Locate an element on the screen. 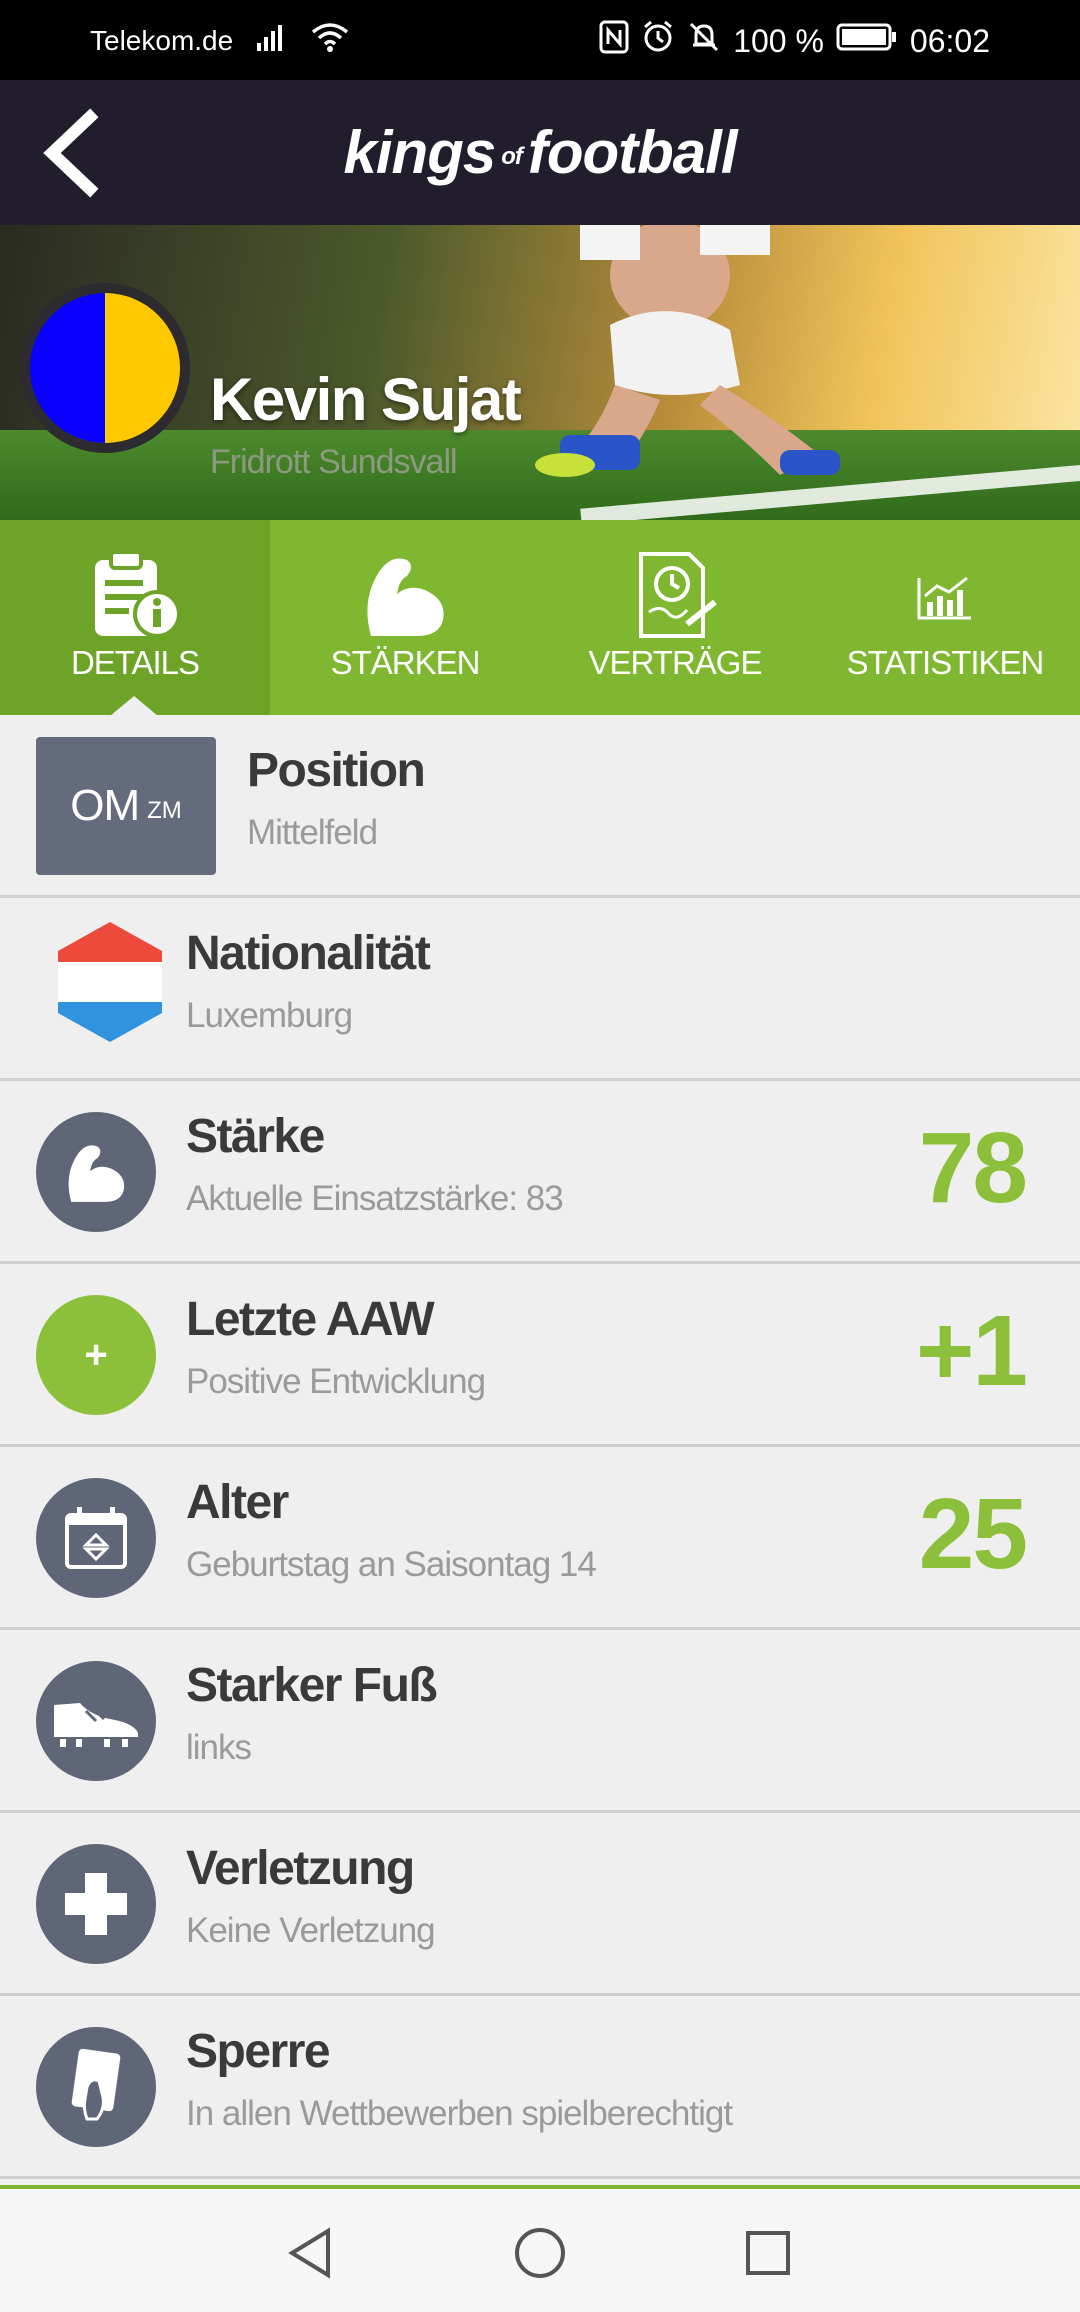 The image size is (1080, 2312). nationality-title: Nationalität is located at coordinates (308, 953).